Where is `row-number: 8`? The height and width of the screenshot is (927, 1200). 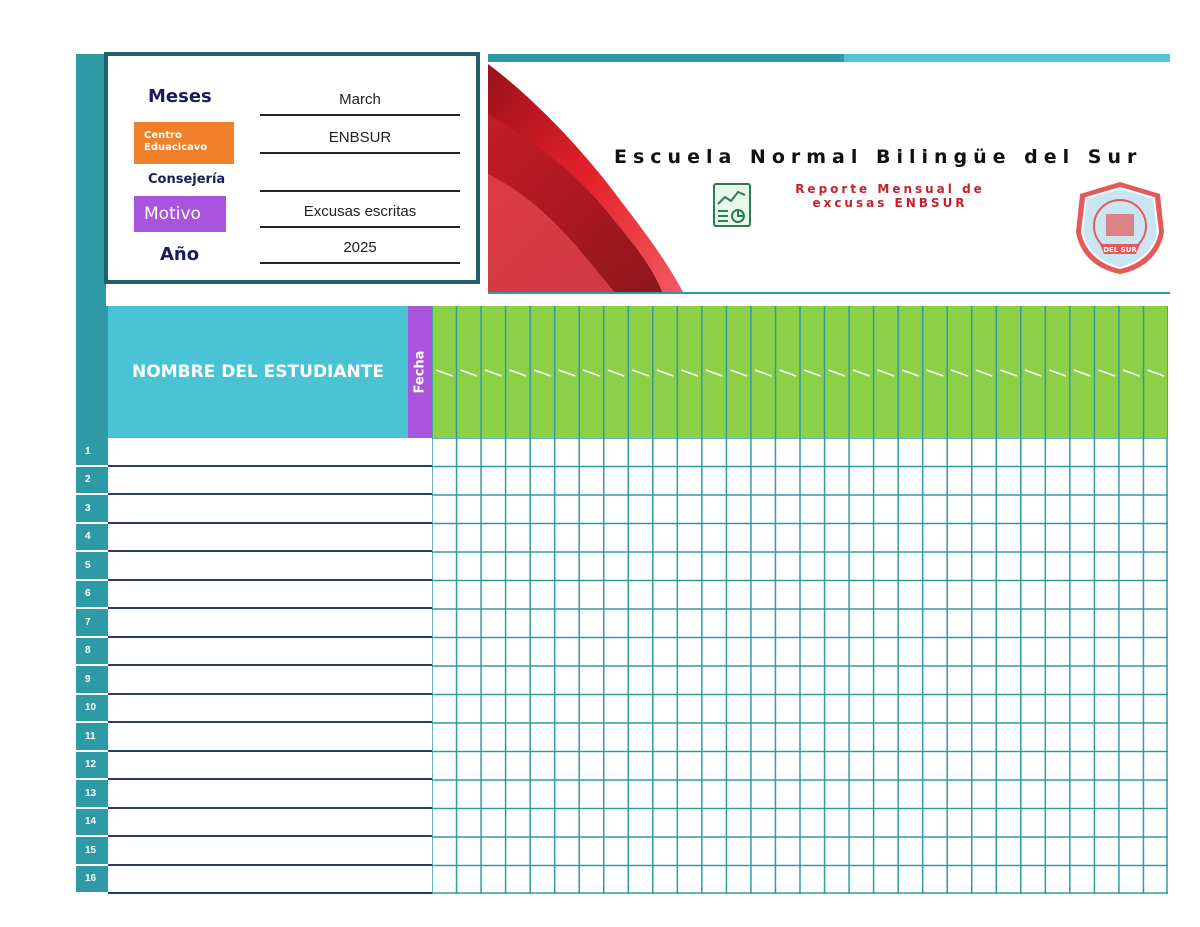 row-number: 8 is located at coordinates (92, 651).